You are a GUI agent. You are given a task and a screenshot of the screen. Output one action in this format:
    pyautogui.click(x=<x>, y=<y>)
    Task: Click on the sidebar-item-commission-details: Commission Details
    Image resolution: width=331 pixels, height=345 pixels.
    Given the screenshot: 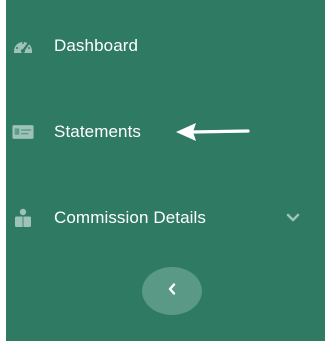 What is the action you would take?
    pyautogui.click(x=165, y=218)
    